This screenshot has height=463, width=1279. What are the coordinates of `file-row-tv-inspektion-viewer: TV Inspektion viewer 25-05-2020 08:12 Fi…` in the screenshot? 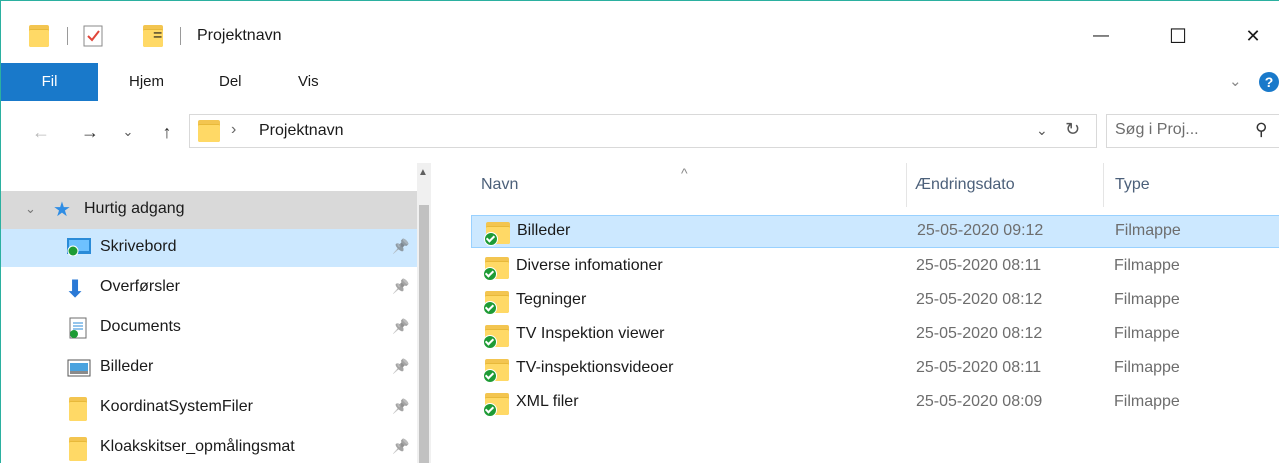 It's located at (875, 335).